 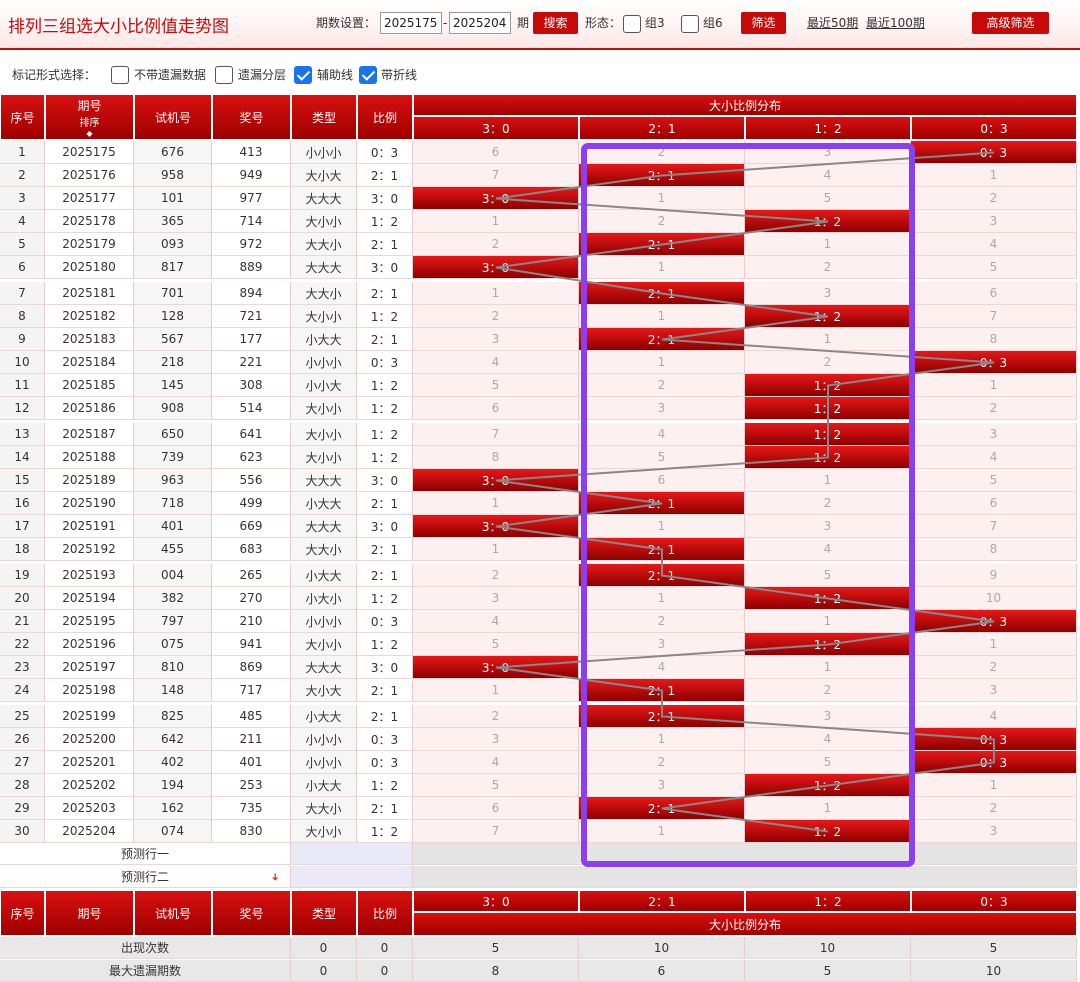 What do you see at coordinates (303, 75) in the screenshot?
I see `guide-line-checkbox` at bounding box center [303, 75].